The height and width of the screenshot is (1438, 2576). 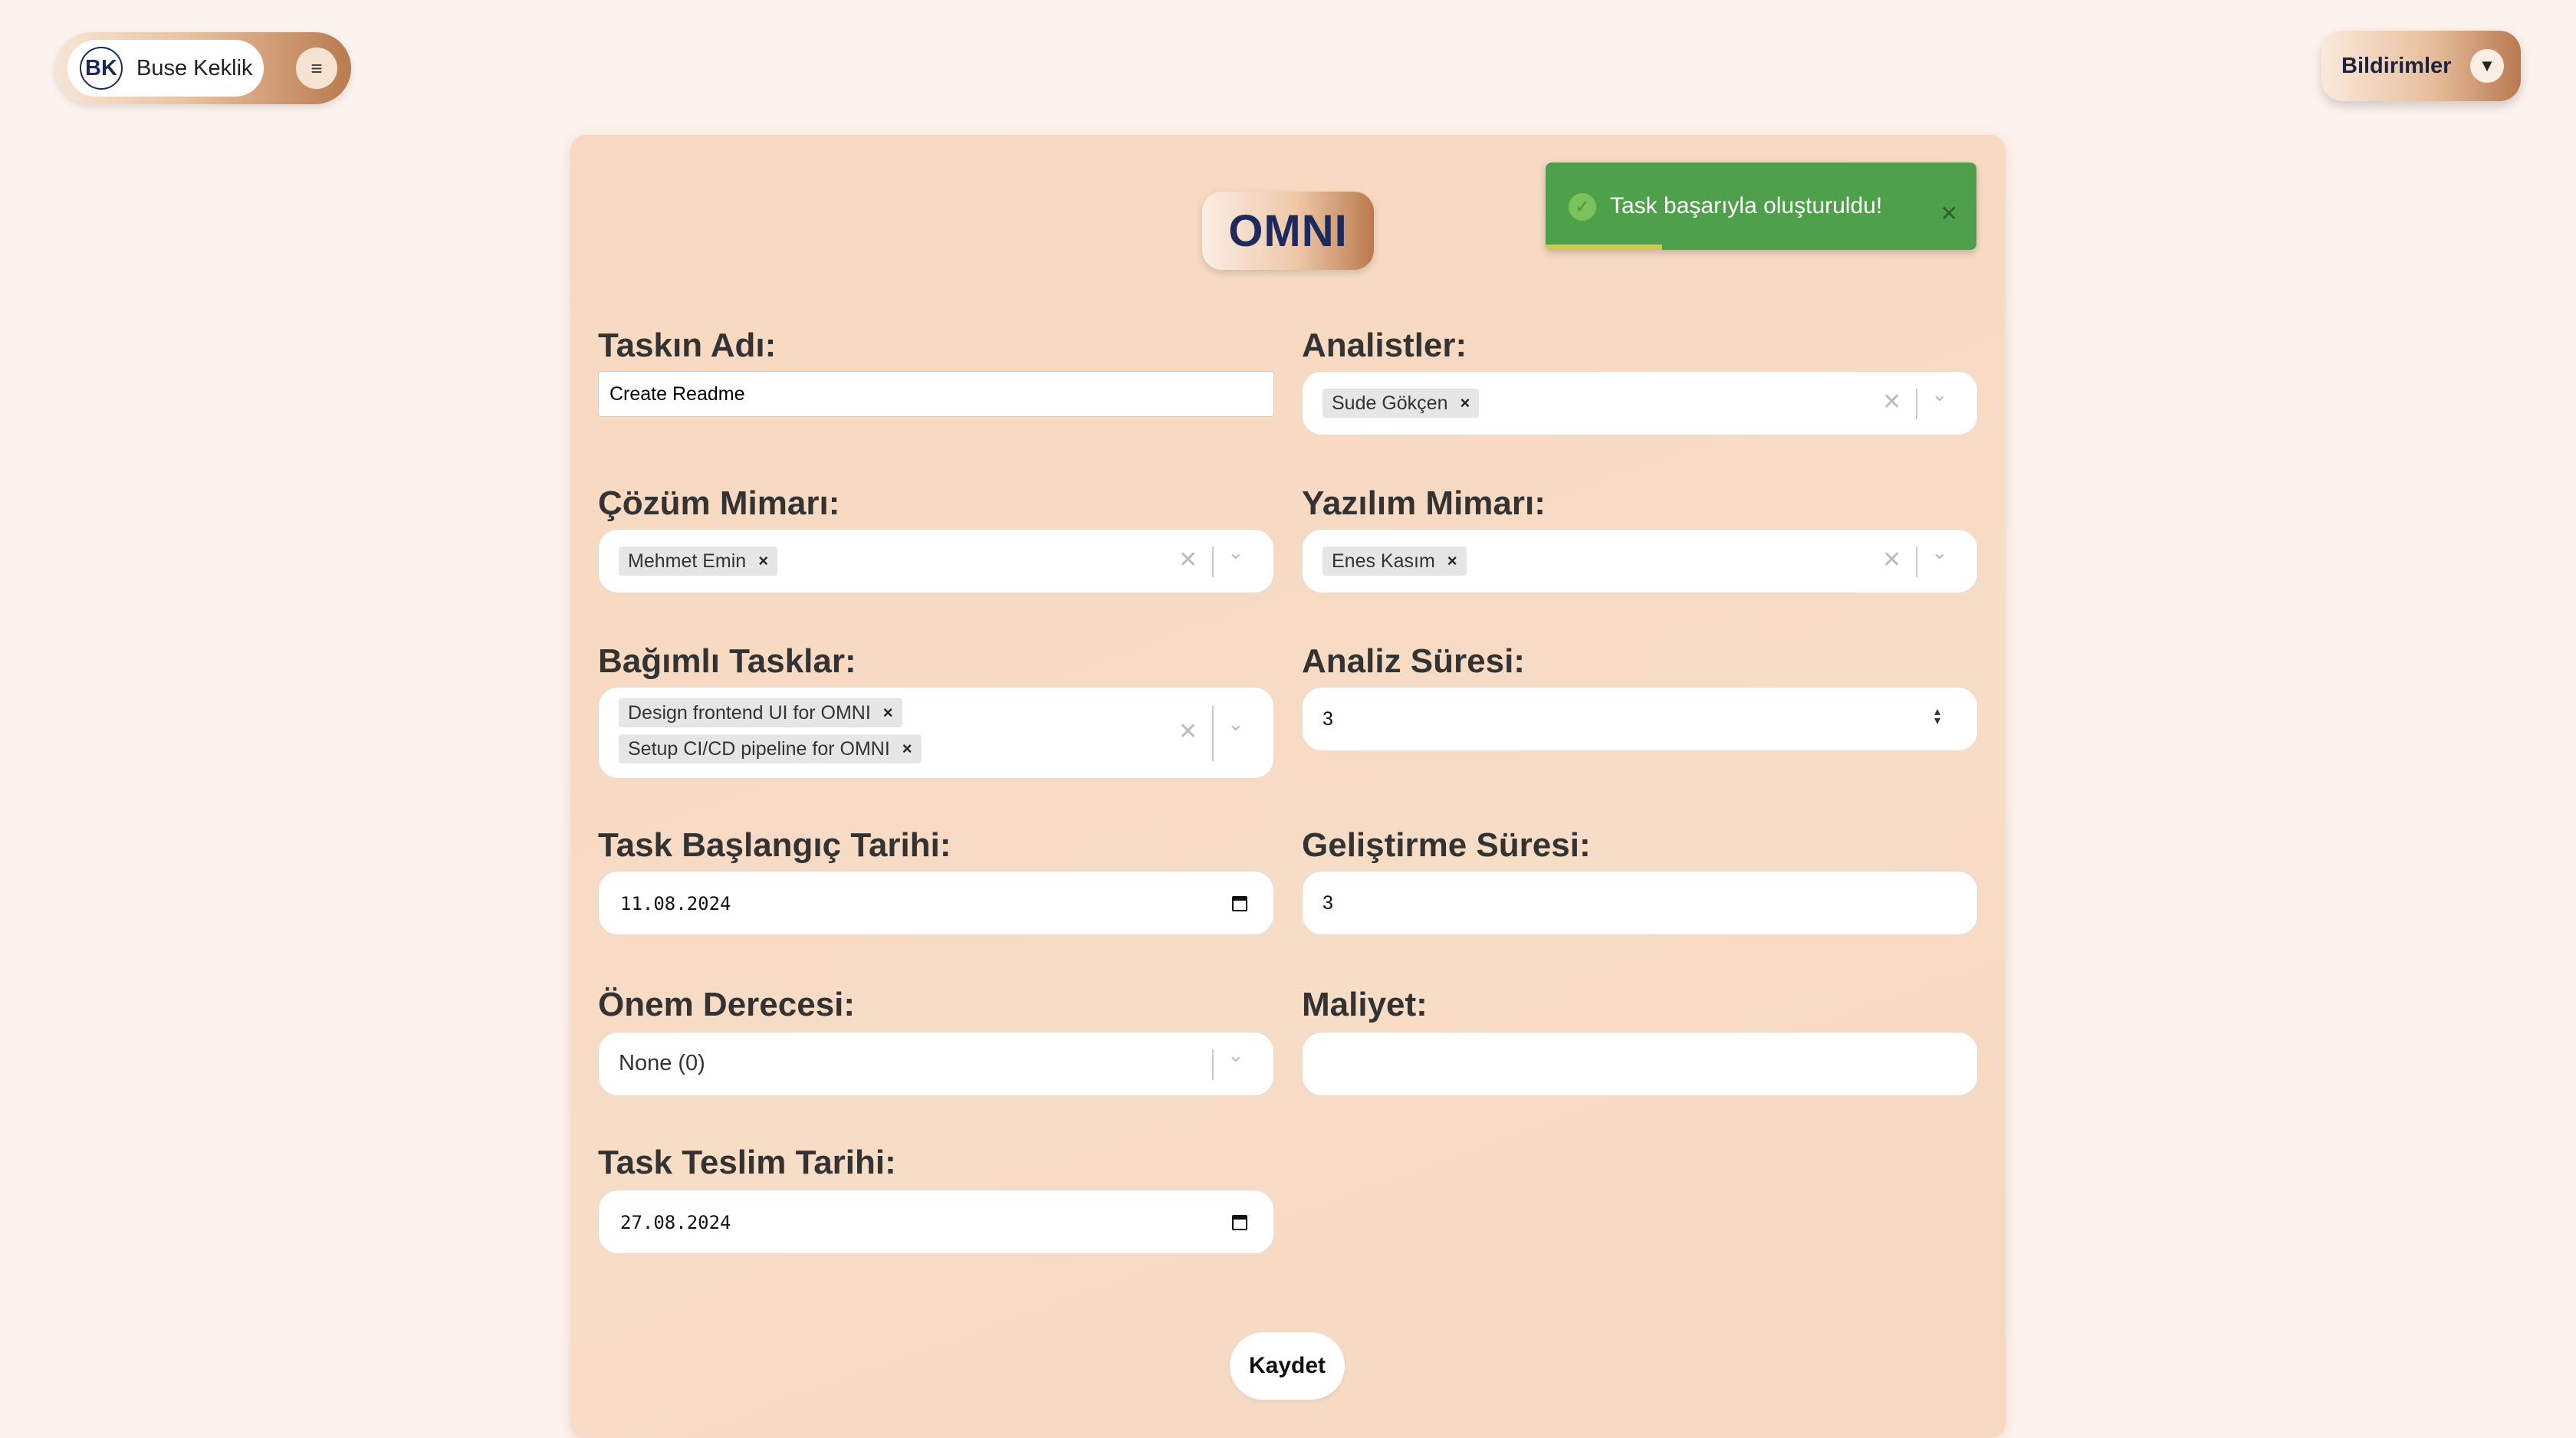 What do you see at coordinates (749, 712) in the screenshot?
I see `tag-label: Design frontend UI for OMNI` at bounding box center [749, 712].